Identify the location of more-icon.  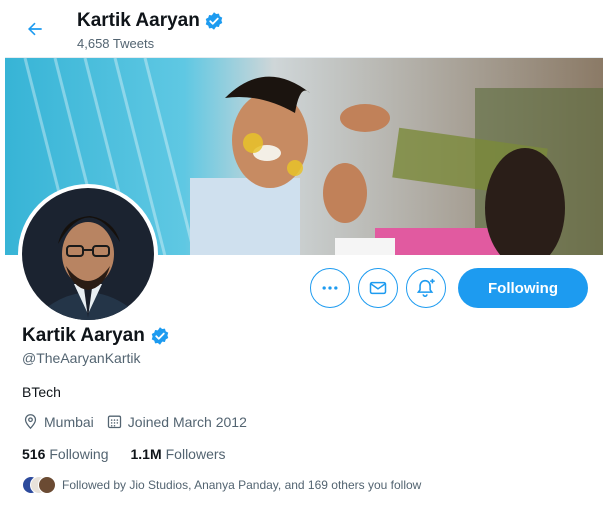
(330, 288).